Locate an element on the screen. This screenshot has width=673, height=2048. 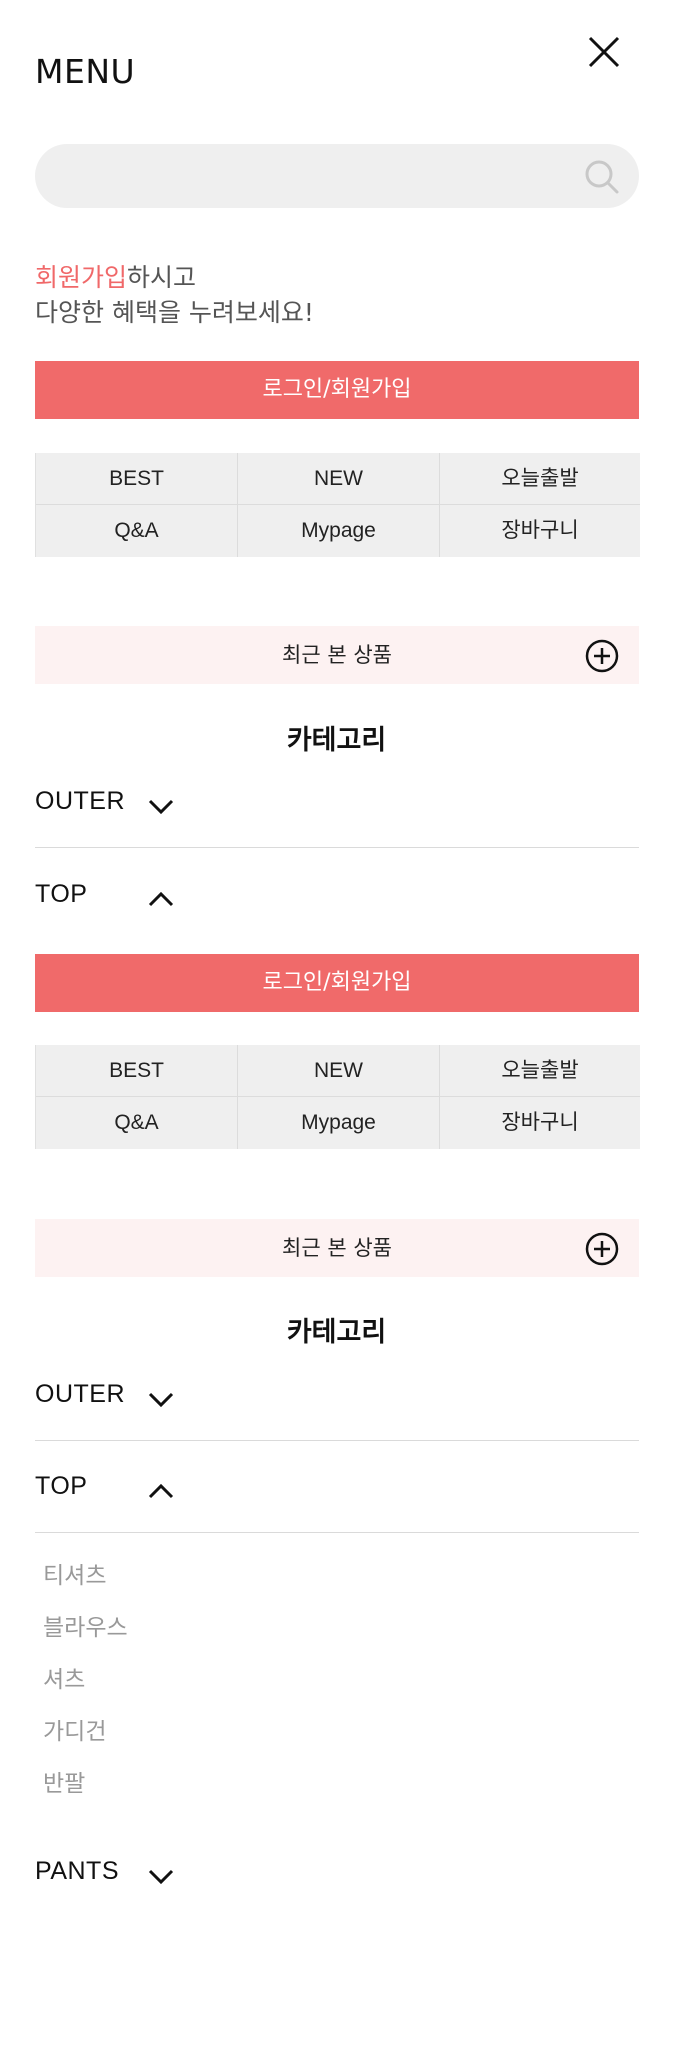
search-bar is located at coordinates (337, 176).